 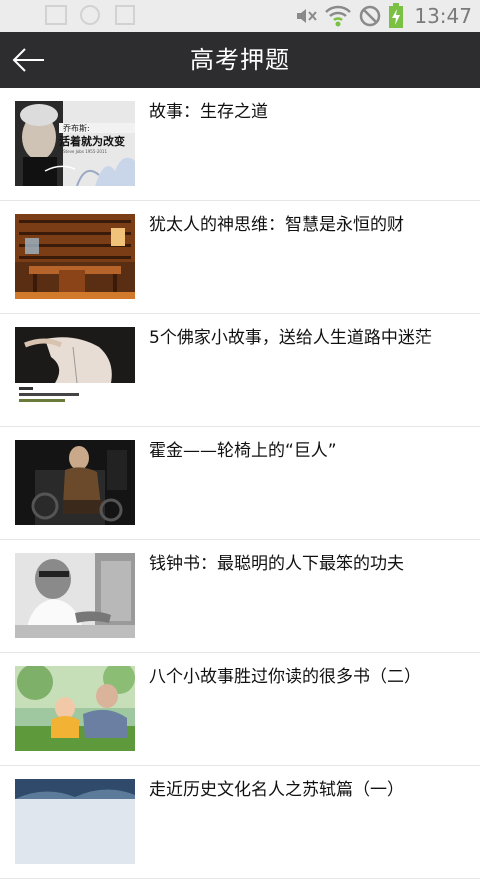 What do you see at coordinates (290, 338) in the screenshot?
I see `article-title: 5个佛家小故事，送给人生道路中迷茫` at bounding box center [290, 338].